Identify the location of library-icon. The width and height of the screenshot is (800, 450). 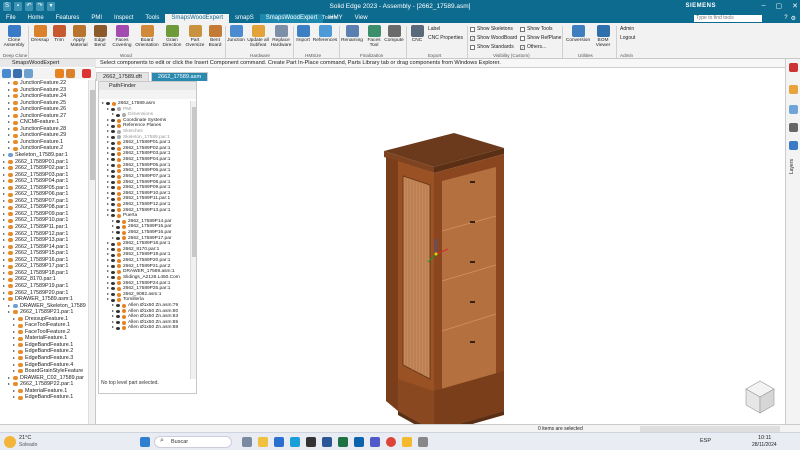
(793, 89).